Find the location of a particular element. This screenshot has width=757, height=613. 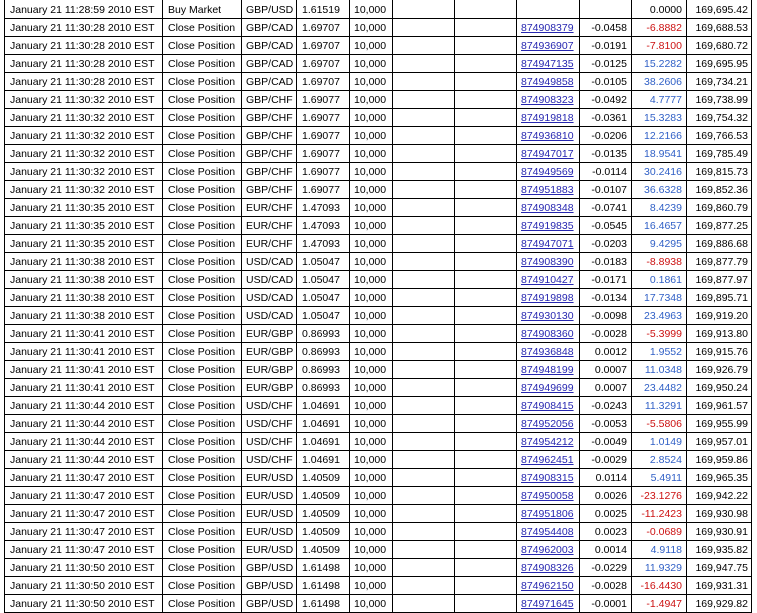

date-time-cell: January 21 11:30:47 2010 EST is located at coordinates (83, 495).